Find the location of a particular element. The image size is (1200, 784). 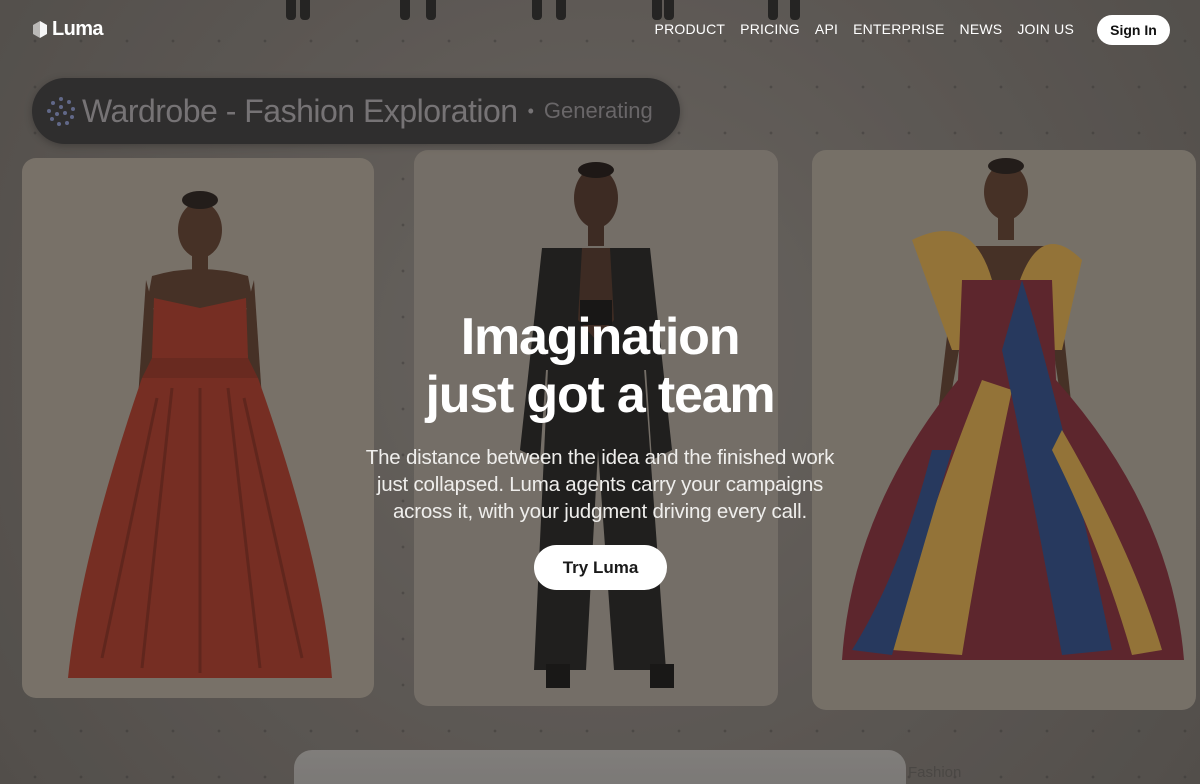

nav-pricing: PRICING is located at coordinates (770, 29).